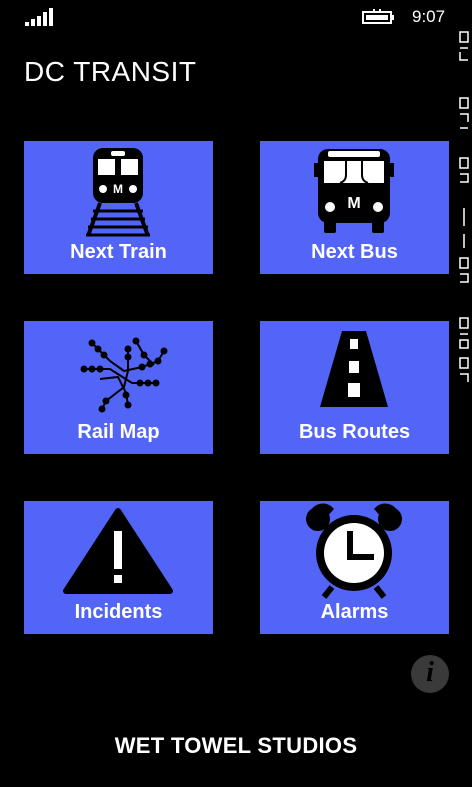 This screenshot has width=472, height=787. I want to click on info-icon: i, so click(430, 672).